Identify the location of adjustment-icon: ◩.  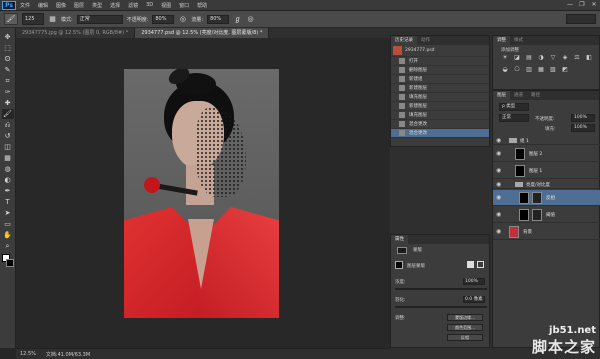
(565, 69).